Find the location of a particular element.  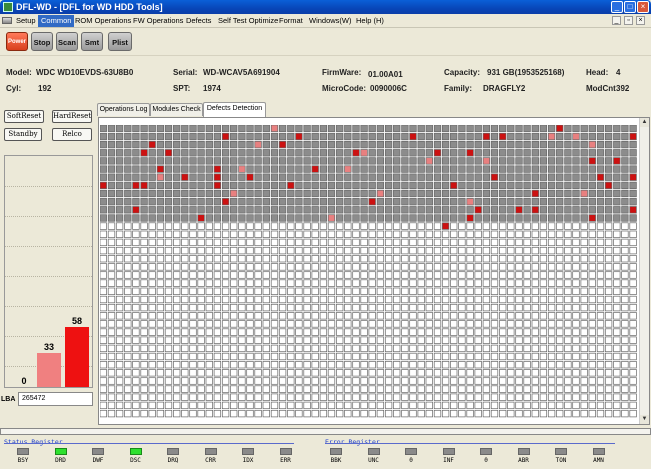

minimize-button: _ is located at coordinates (617, 7).